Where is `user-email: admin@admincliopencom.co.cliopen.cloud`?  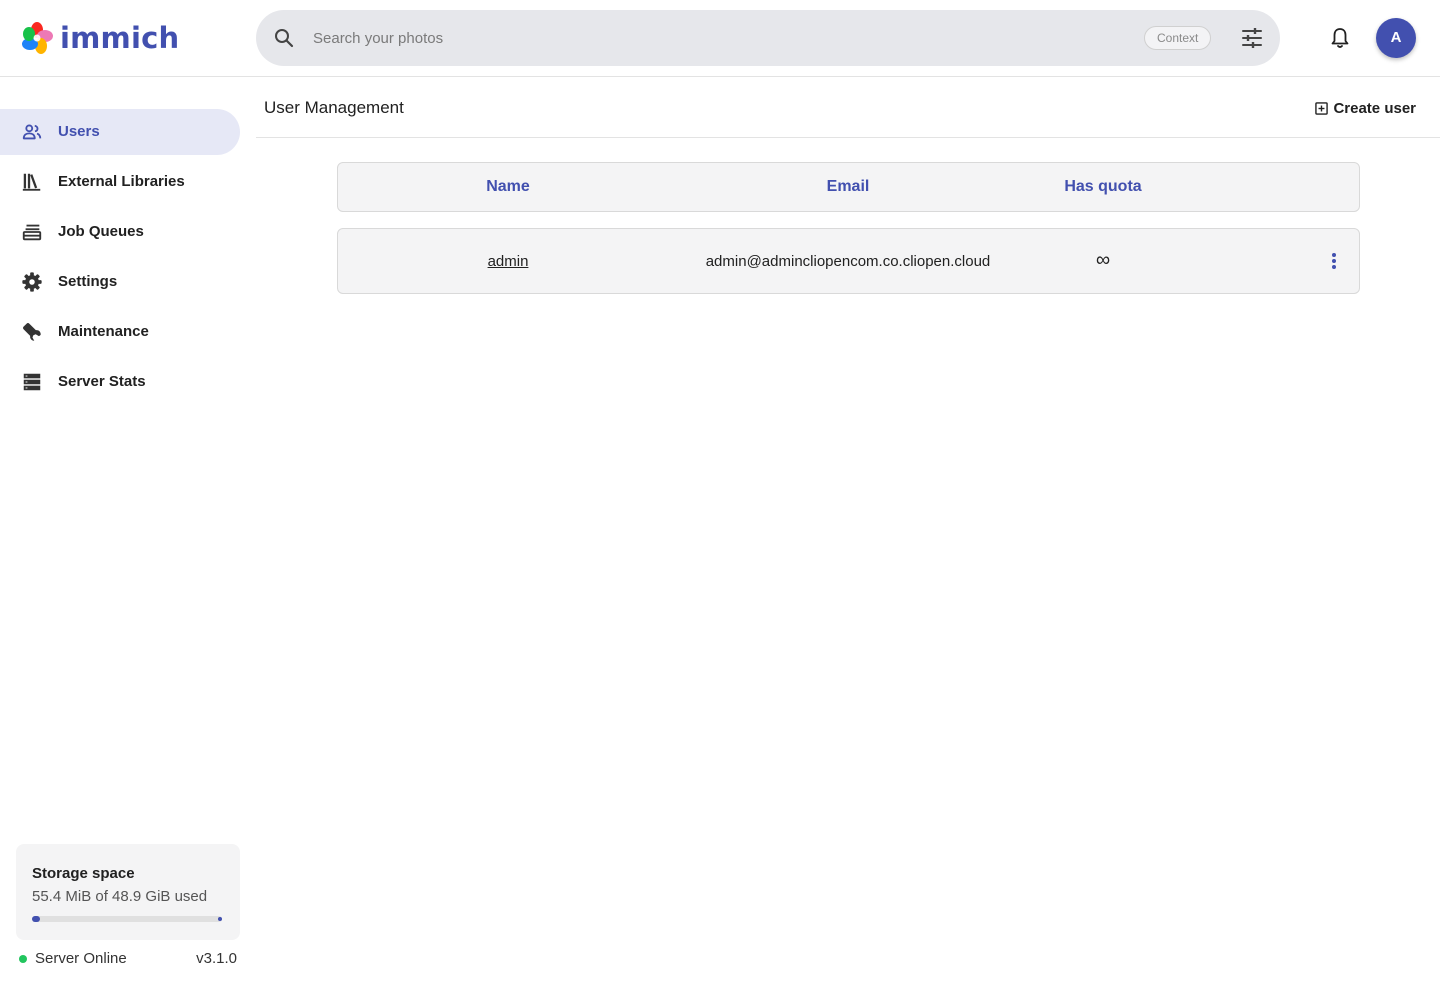 user-email: admin@admincliopencom.co.cliopen.cloud is located at coordinates (848, 261).